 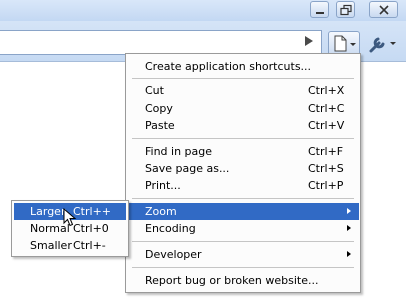 I want to click on menu-item-cut: Cut Ctrl+X, so click(x=243, y=90).